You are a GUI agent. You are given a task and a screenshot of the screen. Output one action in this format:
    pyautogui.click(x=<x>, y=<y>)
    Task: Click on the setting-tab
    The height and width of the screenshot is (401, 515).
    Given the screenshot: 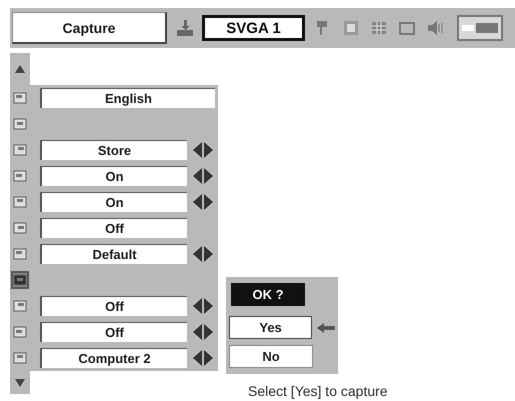 What is the action you would take?
    pyautogui.click(x=480, y=28)
    